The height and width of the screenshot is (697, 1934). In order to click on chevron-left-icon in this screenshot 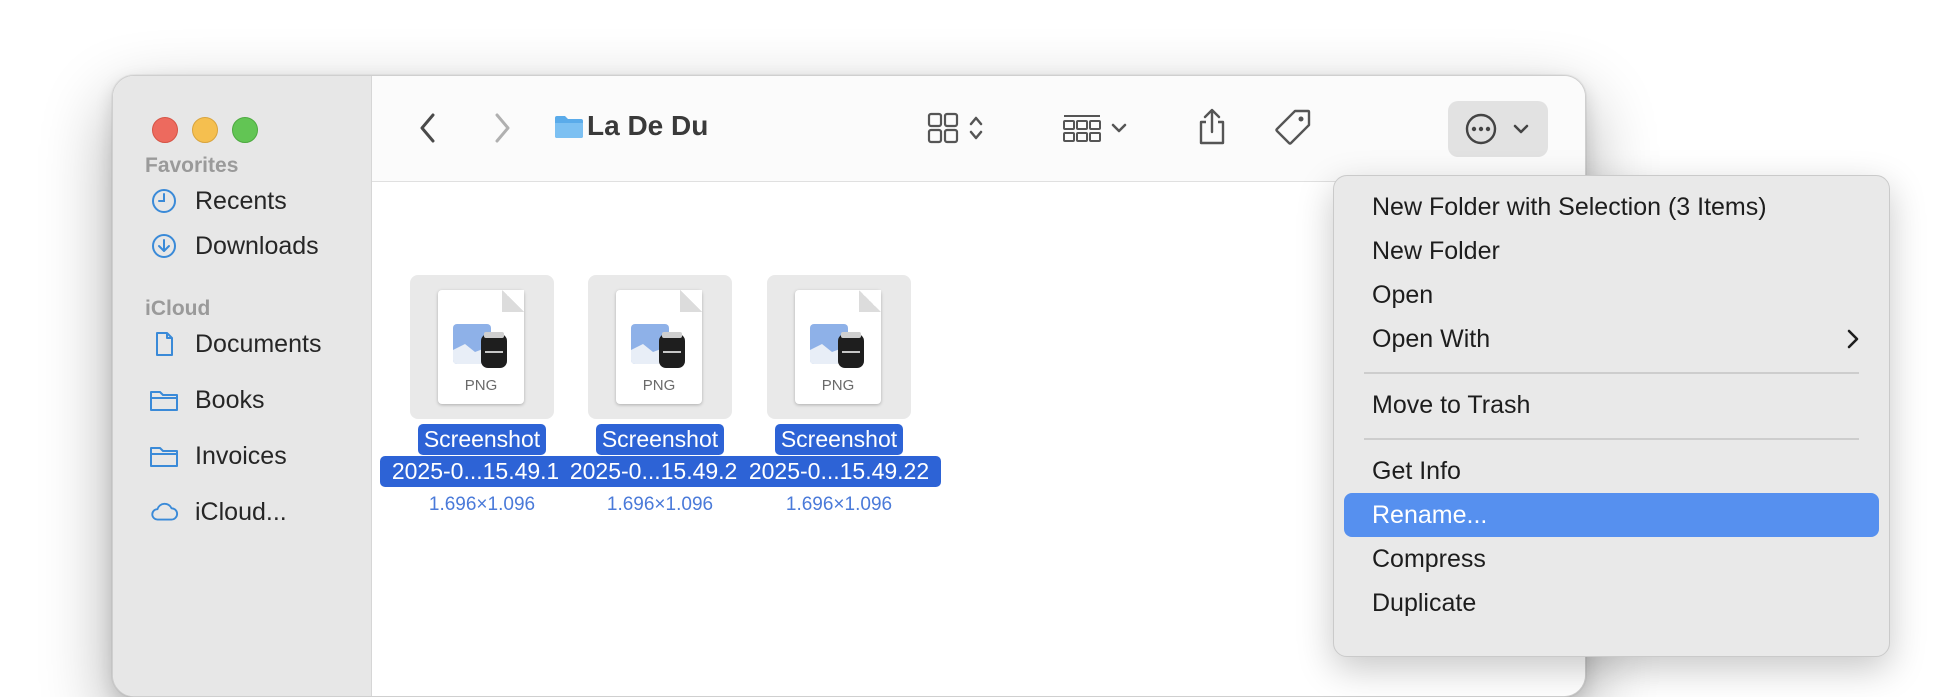, I will do `click(427, 128)`.